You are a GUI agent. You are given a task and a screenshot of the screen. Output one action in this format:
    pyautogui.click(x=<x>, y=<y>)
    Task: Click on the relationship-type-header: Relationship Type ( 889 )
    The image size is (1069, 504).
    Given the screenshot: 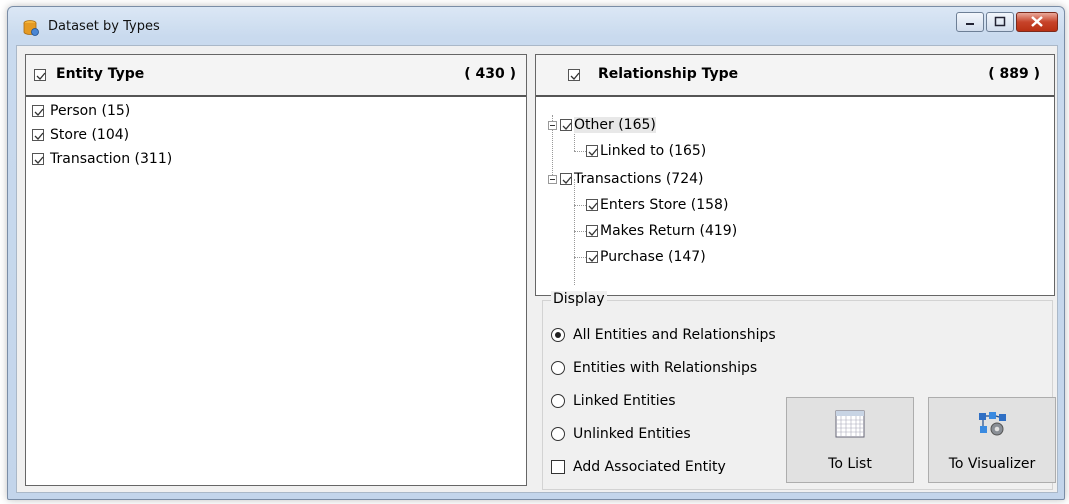 What is the action you would take?
    pyautogui.click(x=795, y=76)
    